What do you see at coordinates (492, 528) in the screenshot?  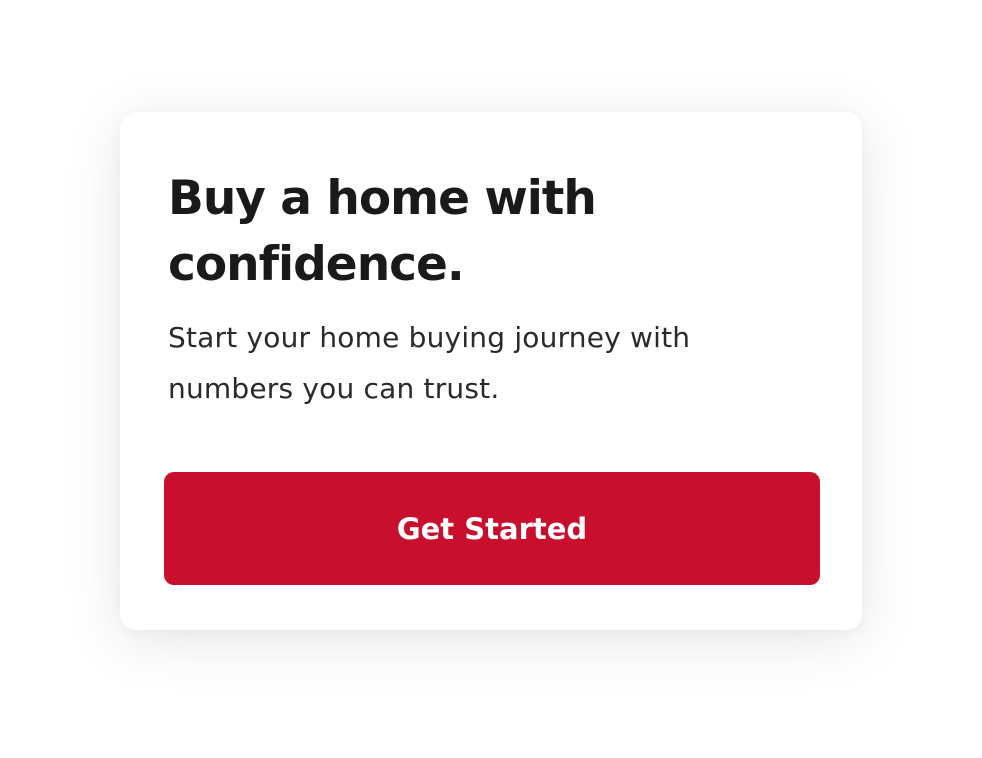 I see `get-started-button: Get Started` at bounding box center [492, 528].